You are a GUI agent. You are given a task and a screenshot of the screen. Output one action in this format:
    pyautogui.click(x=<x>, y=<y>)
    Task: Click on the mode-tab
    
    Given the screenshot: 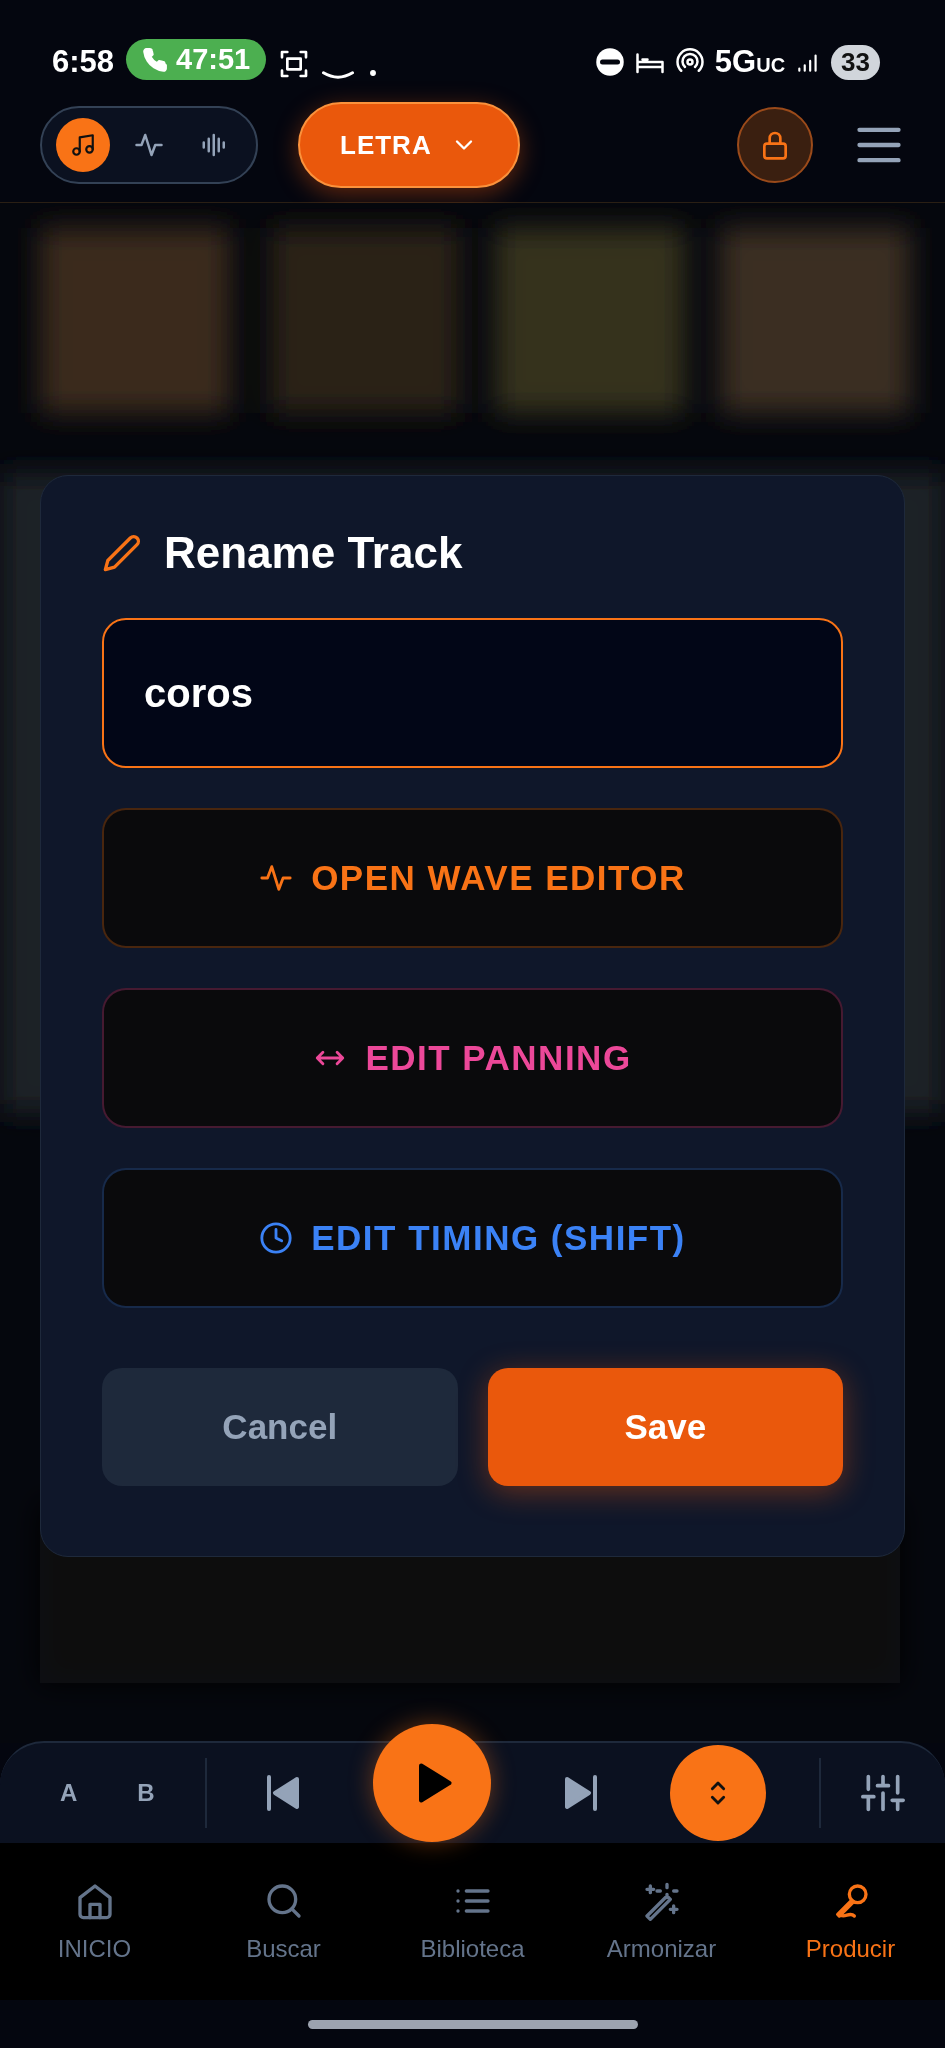 What is the action you would take?
    pyautogui.click(x=83, y=145)
    